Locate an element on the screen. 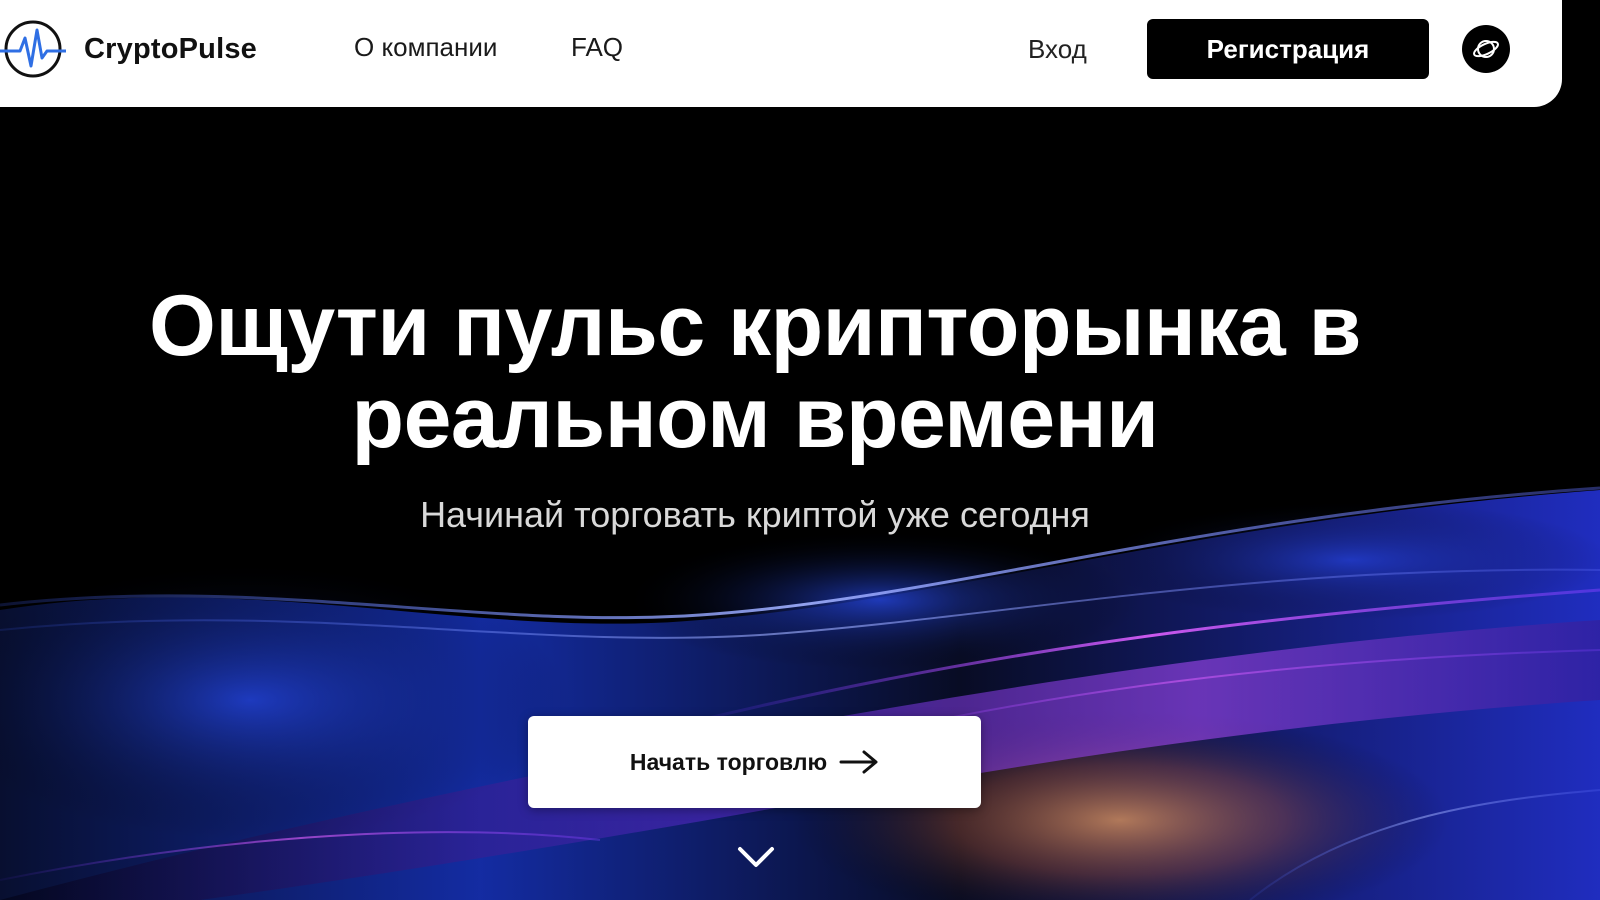 The width and height of the screenshot is (1600, 900). start-trading-button: Начать торговлю is located at coordinates (754, 762).